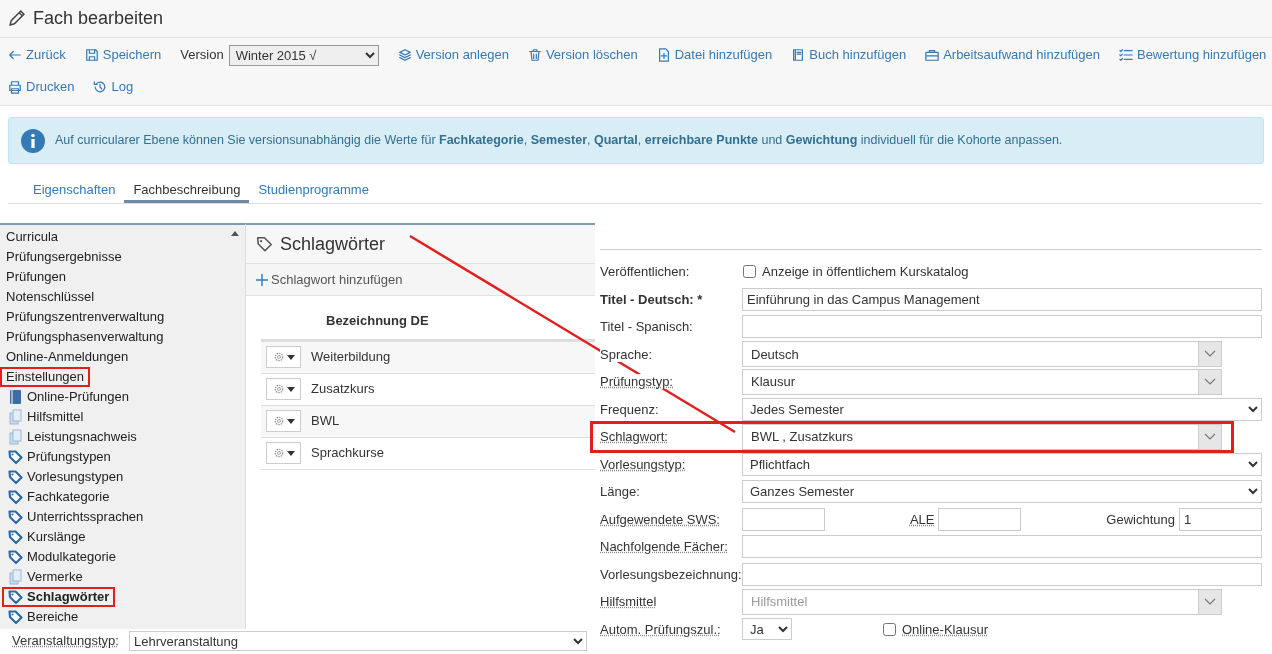 The image size is (1272, 654). What do you see at coordinates (1140, 519) in the screenshot?
I see `field-label: Gewichtung` at bounding box center [1140, 519].